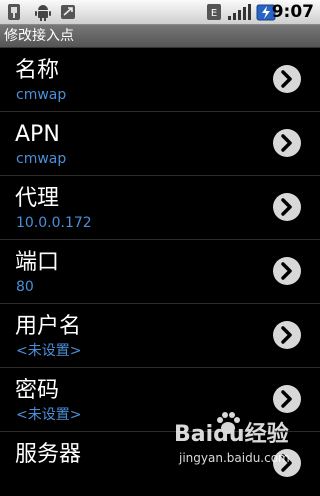 The width and height of the screenshot is (320, 496). I want to click on network-type-icon: E, so click(214, 12).